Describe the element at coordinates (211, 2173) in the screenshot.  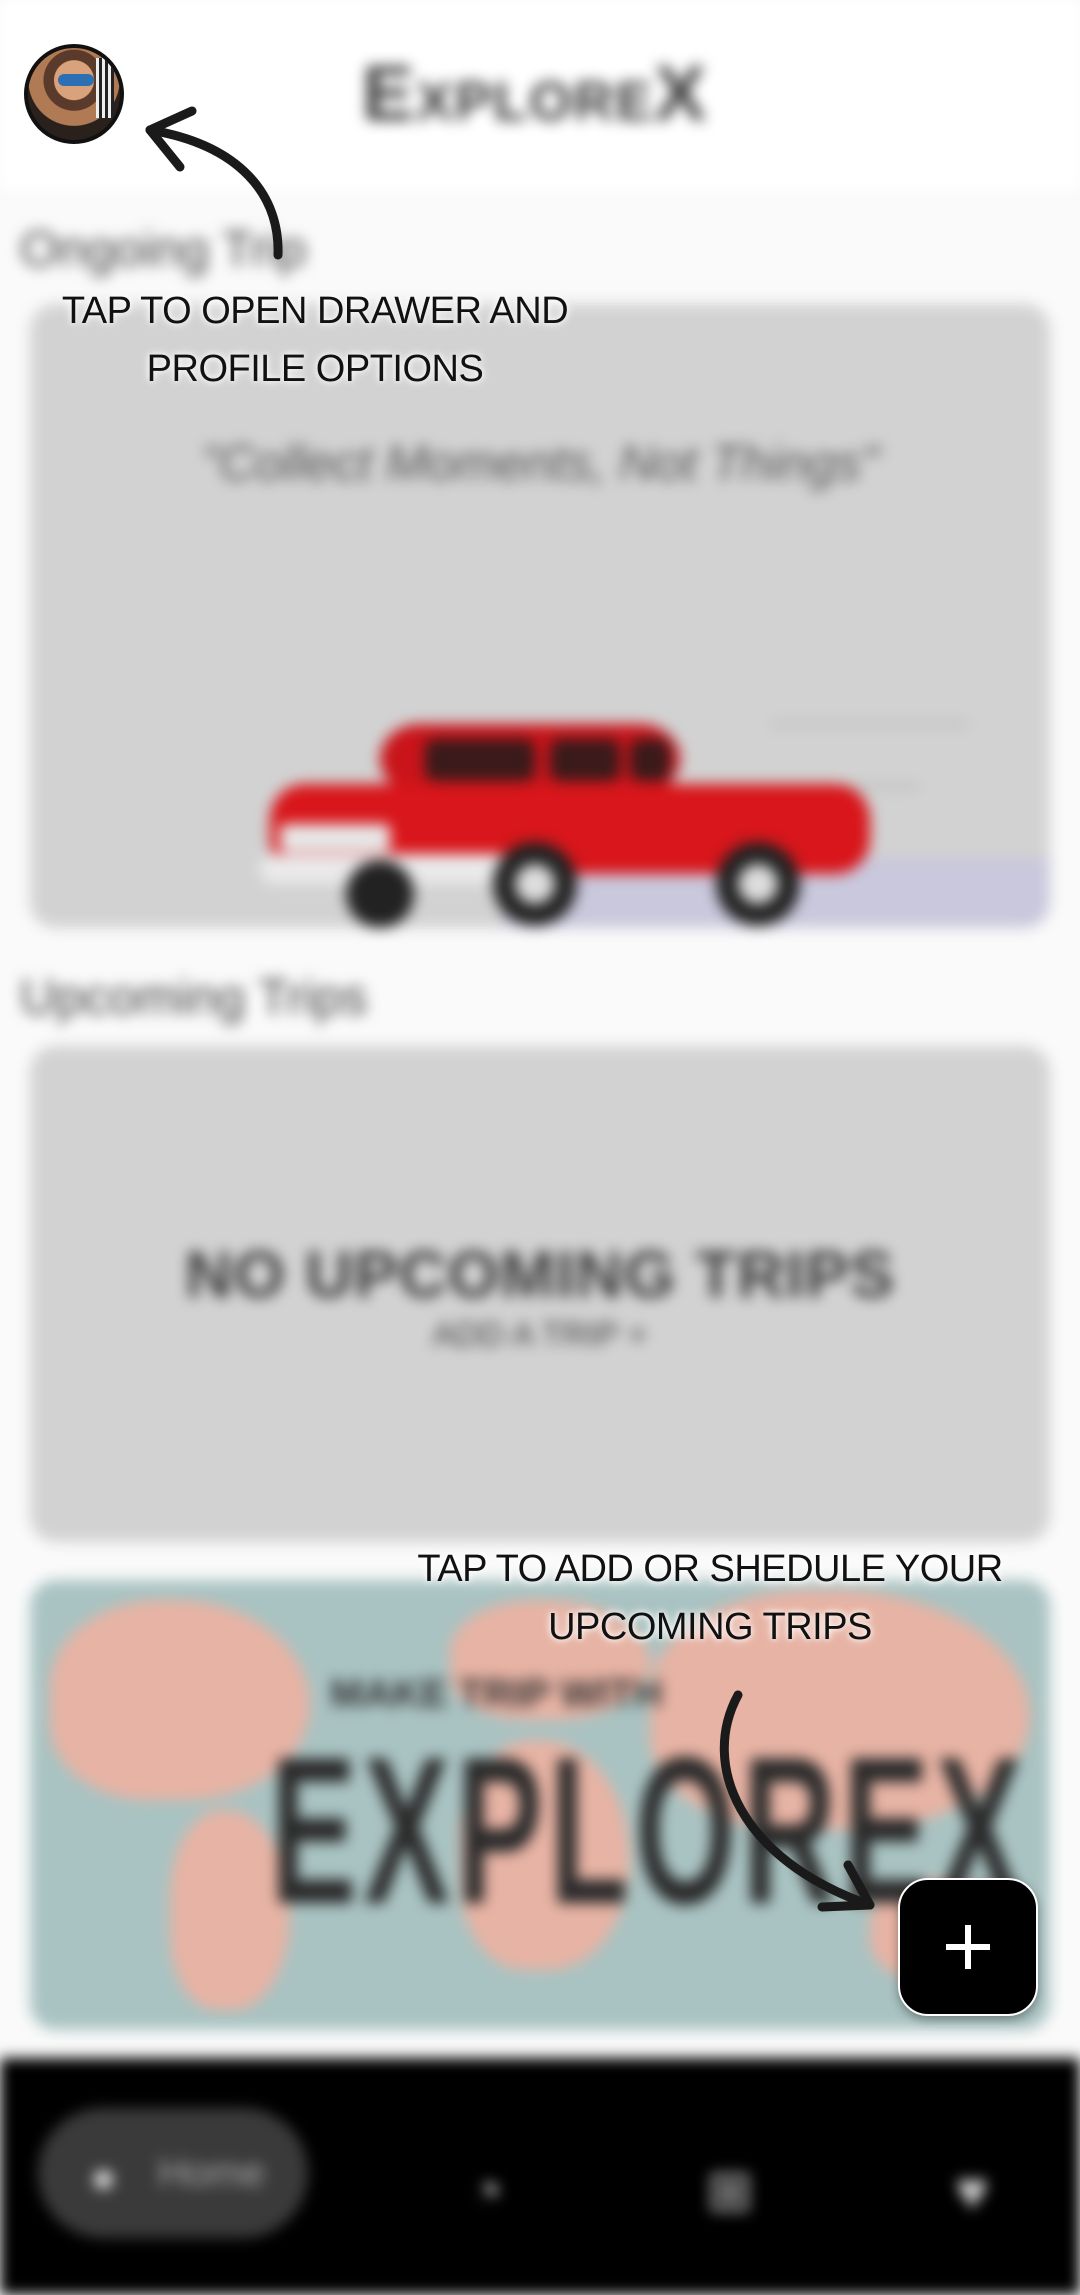
I see `nav-home-label: Home` at that location.